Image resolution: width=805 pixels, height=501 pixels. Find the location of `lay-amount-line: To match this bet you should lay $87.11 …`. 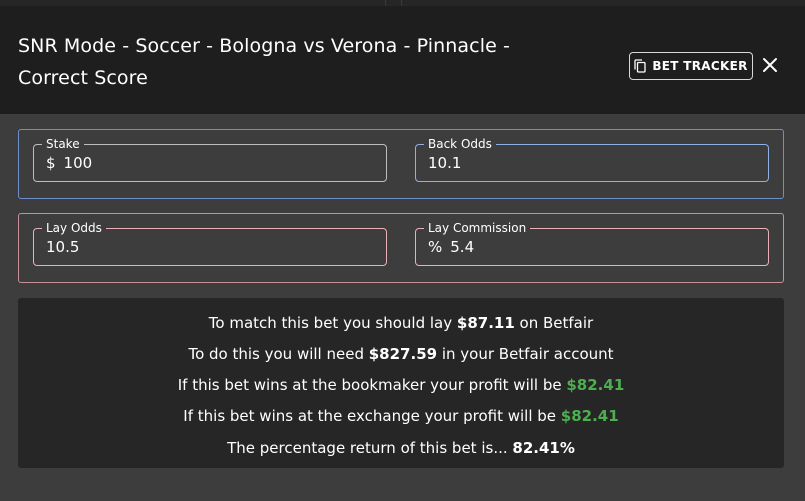

lay-amount-line: To match this bet you should lay $87.11 … is located at coordinates (401, 323).